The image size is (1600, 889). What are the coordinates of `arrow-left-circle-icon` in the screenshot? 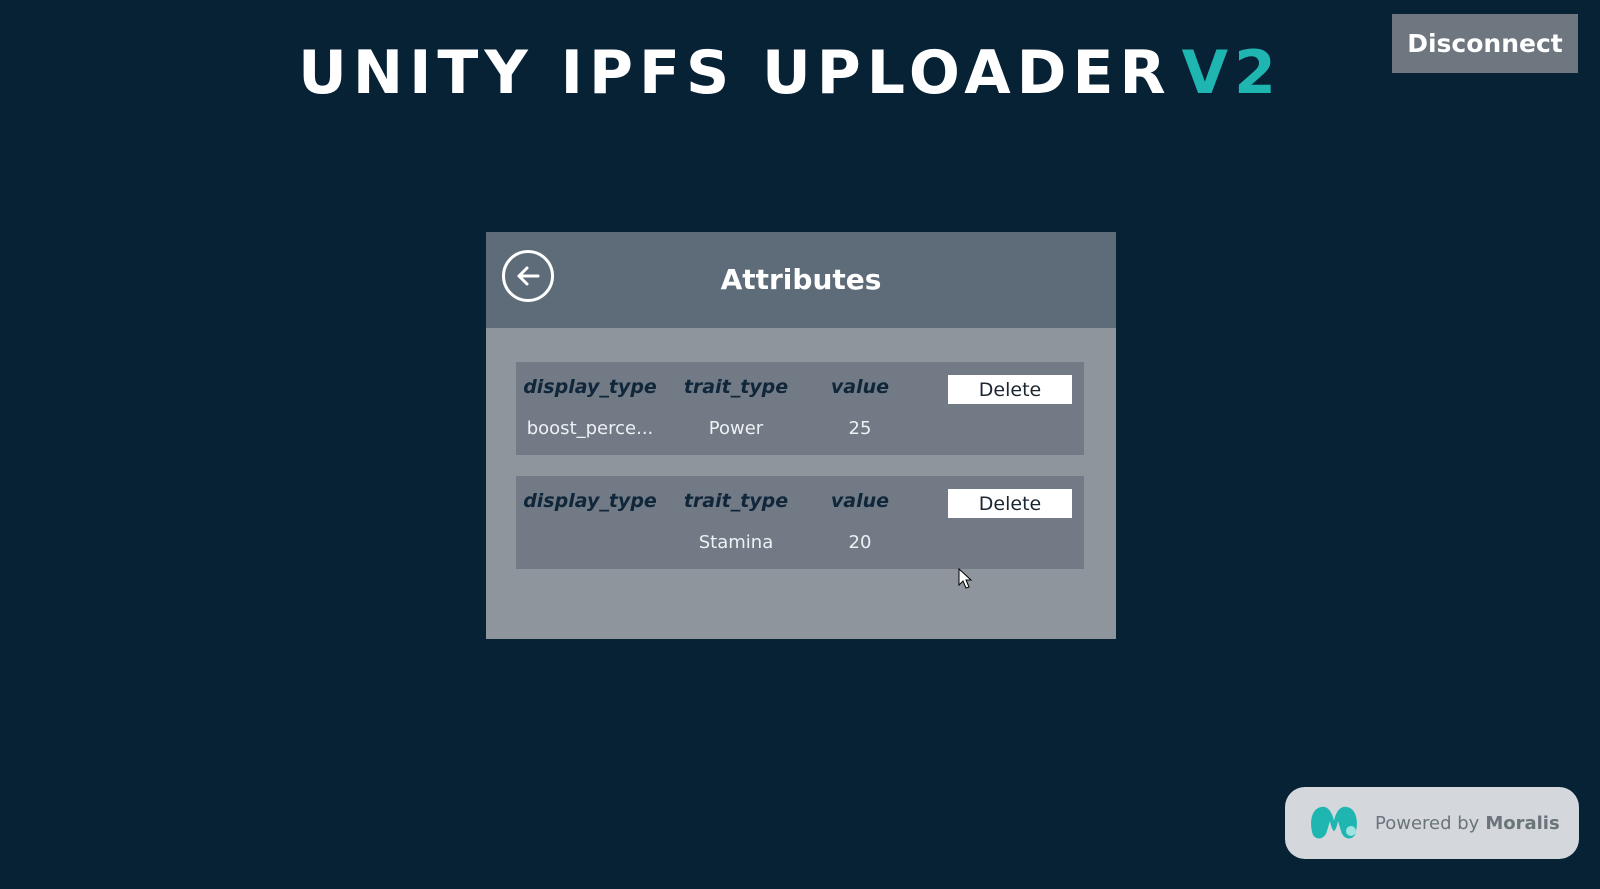 It's located at (528, 276).